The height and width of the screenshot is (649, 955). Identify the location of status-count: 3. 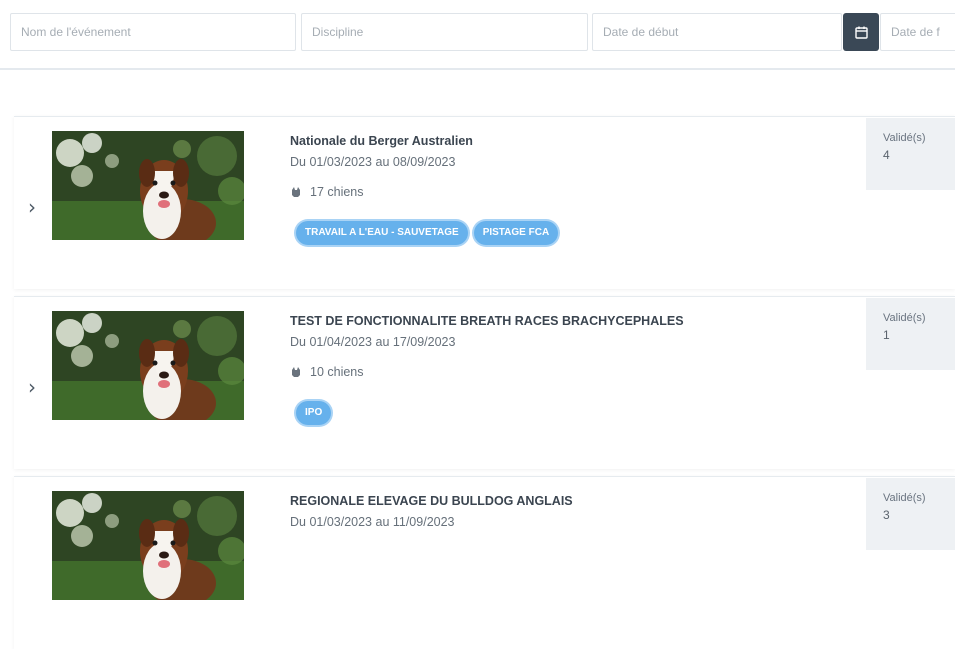
(886, 515).